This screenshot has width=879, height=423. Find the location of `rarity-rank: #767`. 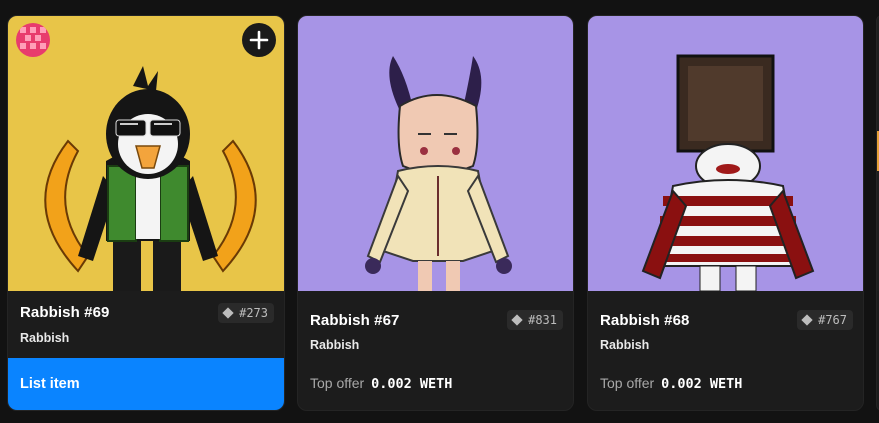

rarity-rank: #767 is located at coordinates (832, 320).